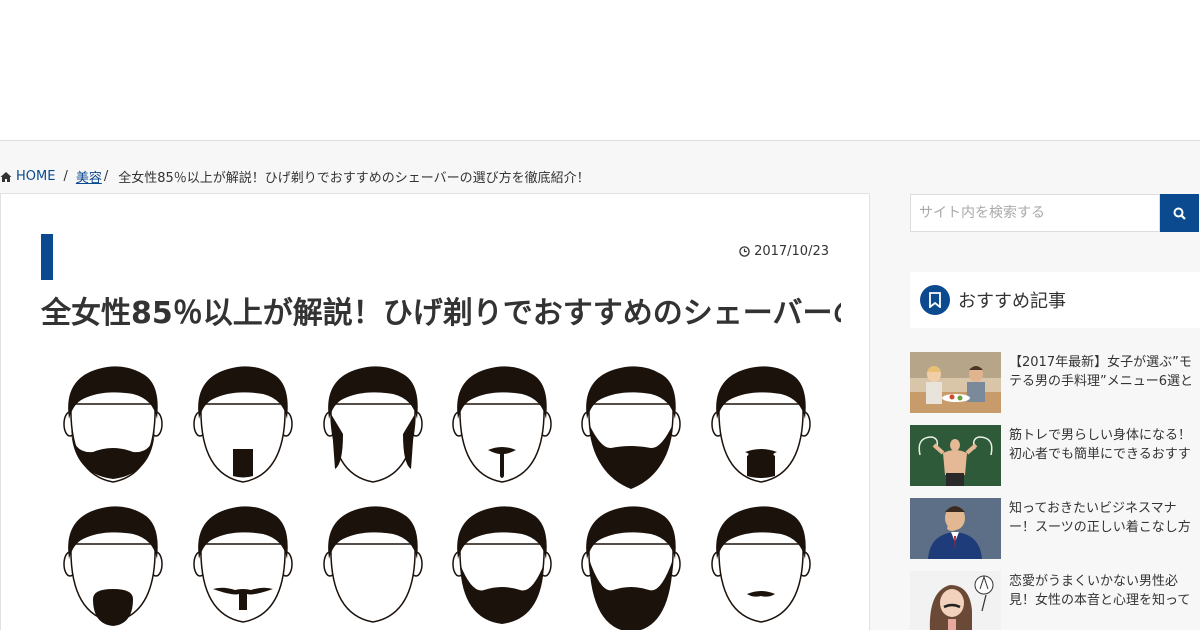 The height and width of the screenshot is (630, 1200). What do you see at coordinates (1100, 372) in the screenshot?
I see `recommended-title: 【2017年最新】女子が選ぶ”モテる男の手料理”メニュー6選と作り方まとめ` at bounding box center [1100, 372].